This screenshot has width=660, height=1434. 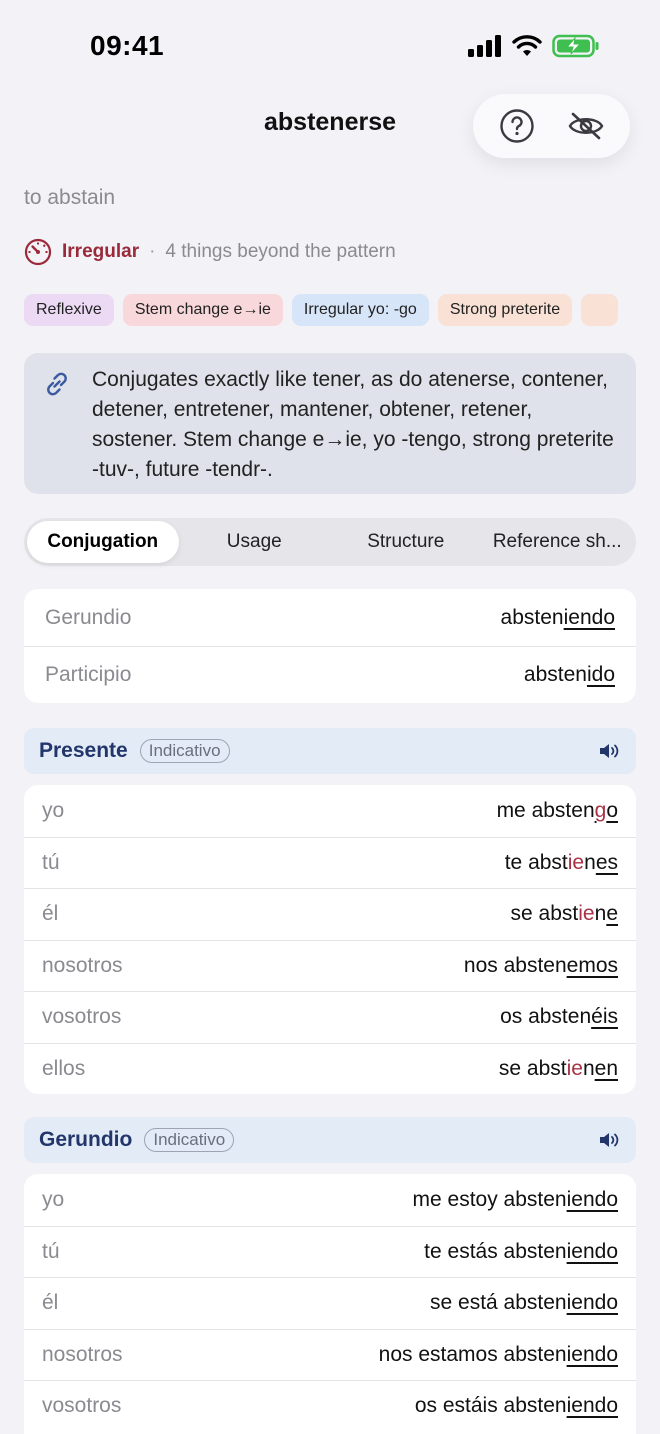 I want to click on form-stem: te estás absten, so click(x=495, y=1251).